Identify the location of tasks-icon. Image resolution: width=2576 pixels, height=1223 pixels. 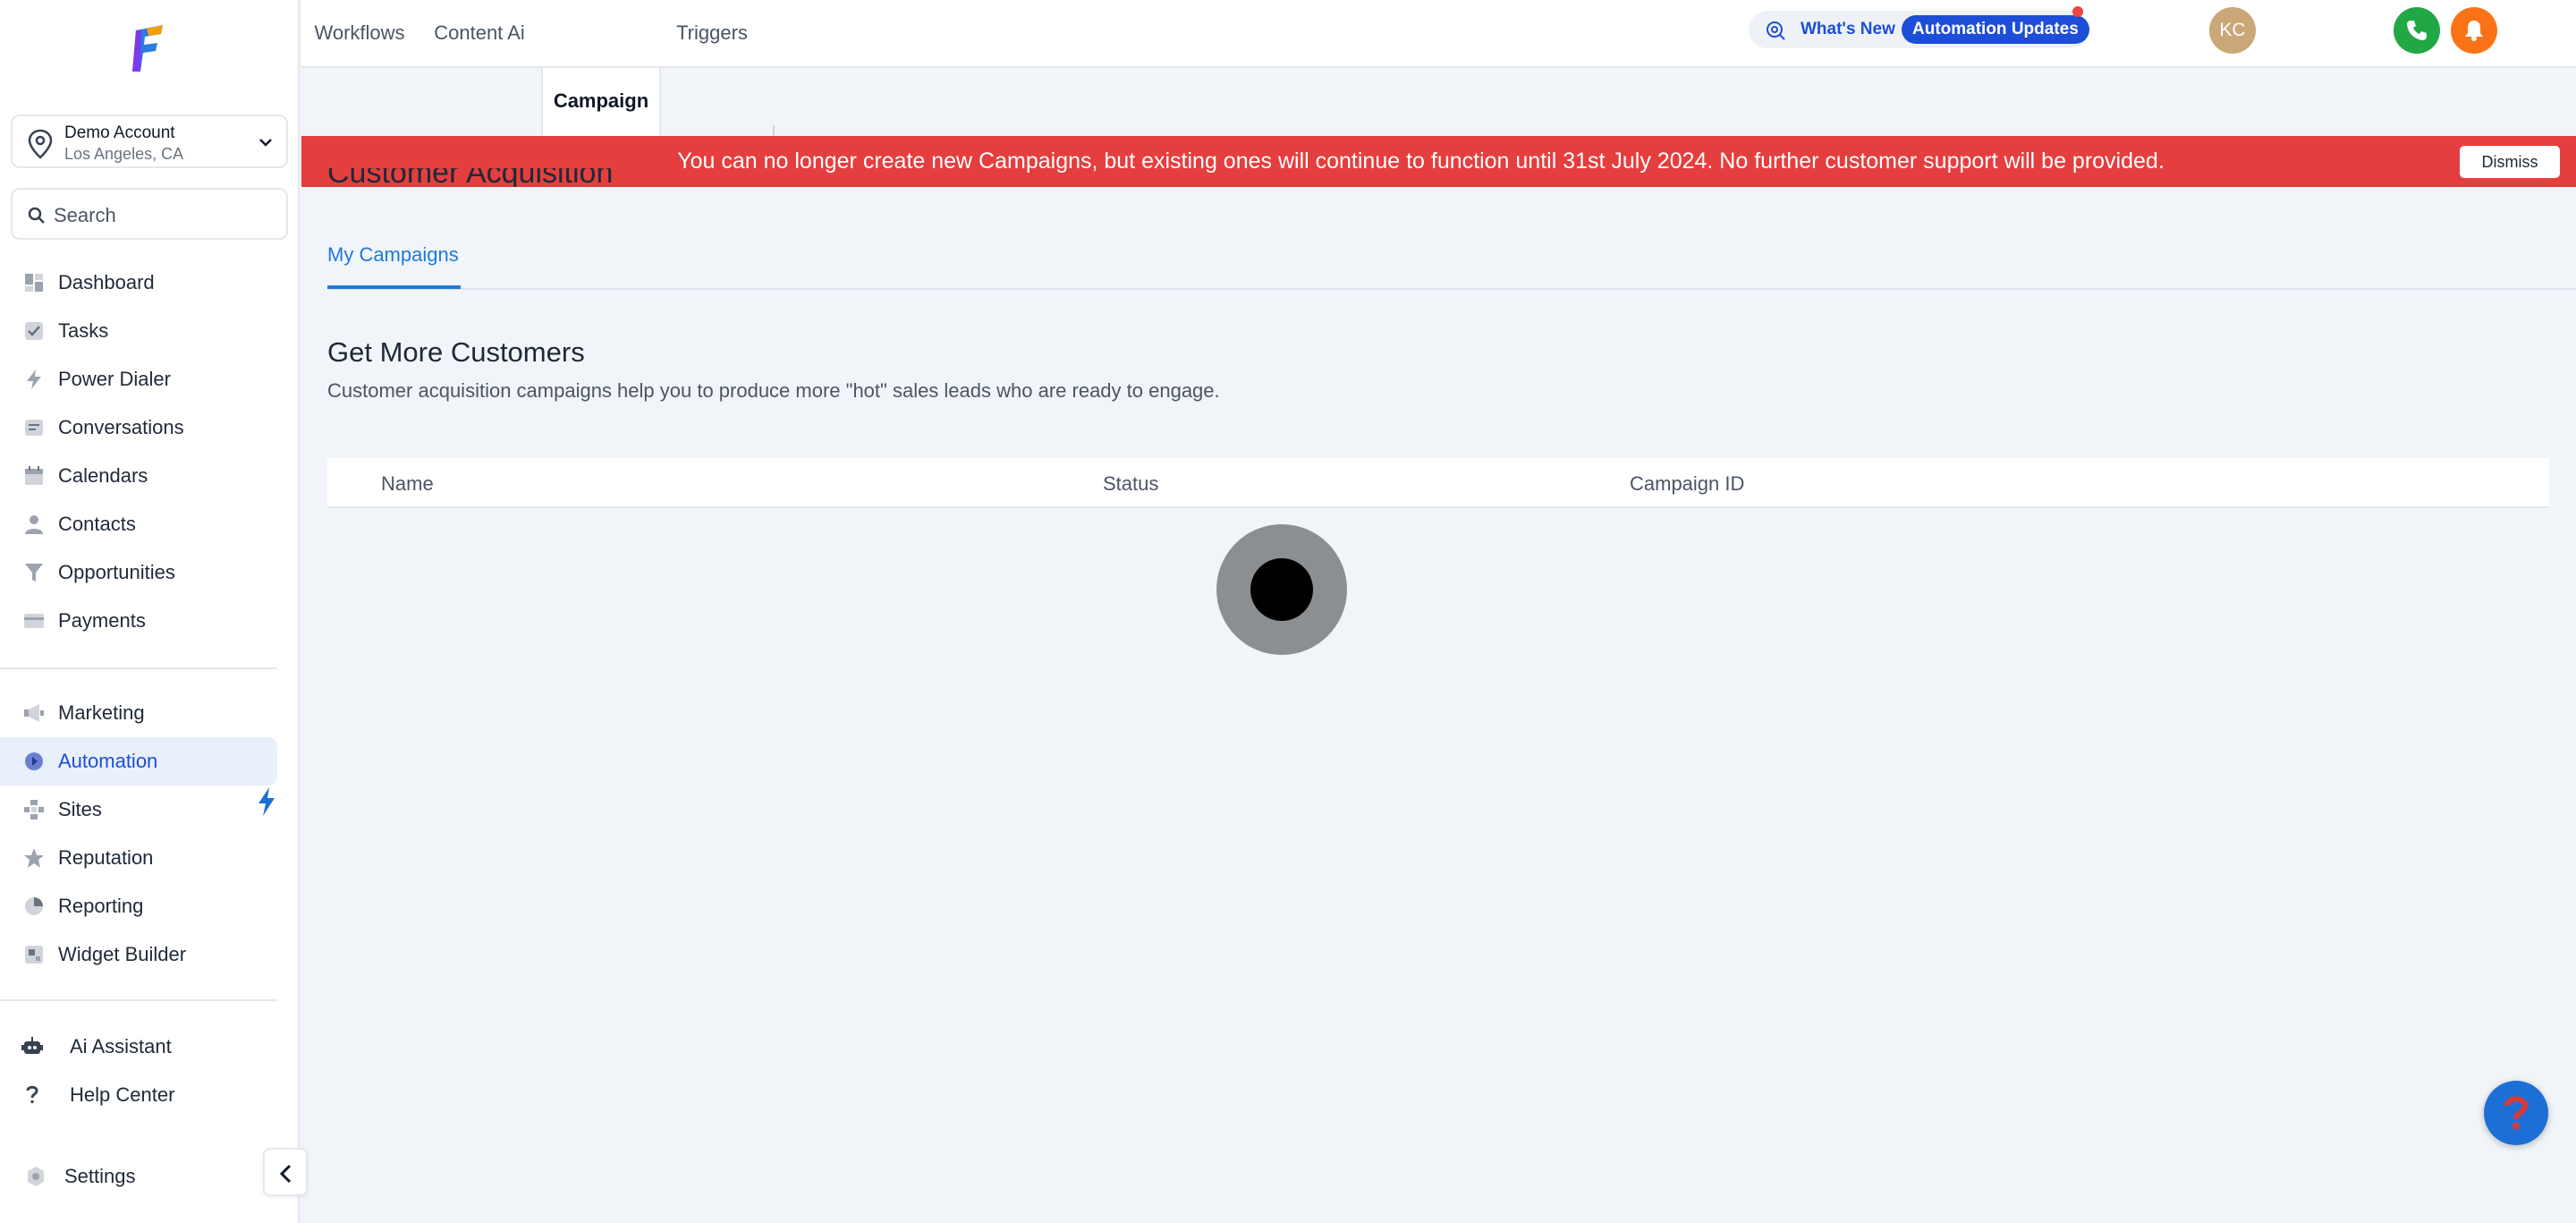
(34, 331).